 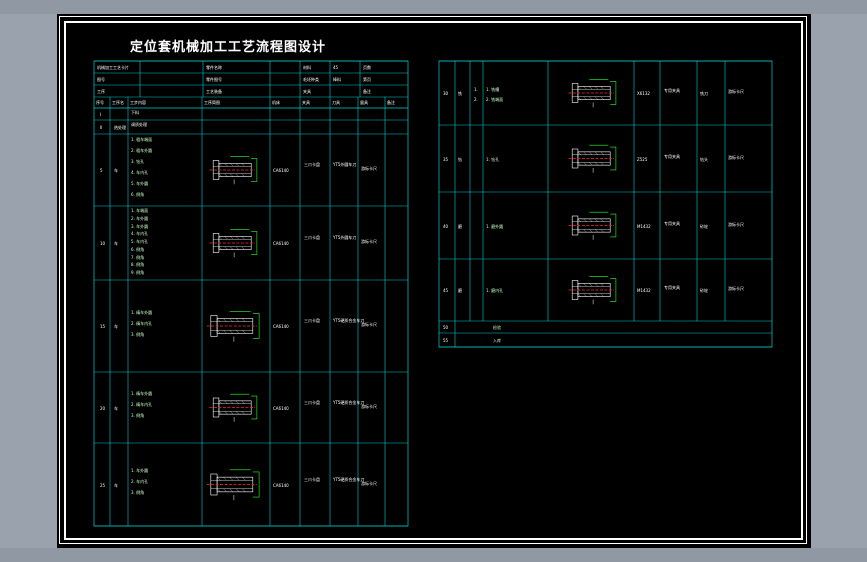 What do you see at coordinates (446, 93) in the screenshot?
I see `row-number: 30` at bounding box center [446, 93].